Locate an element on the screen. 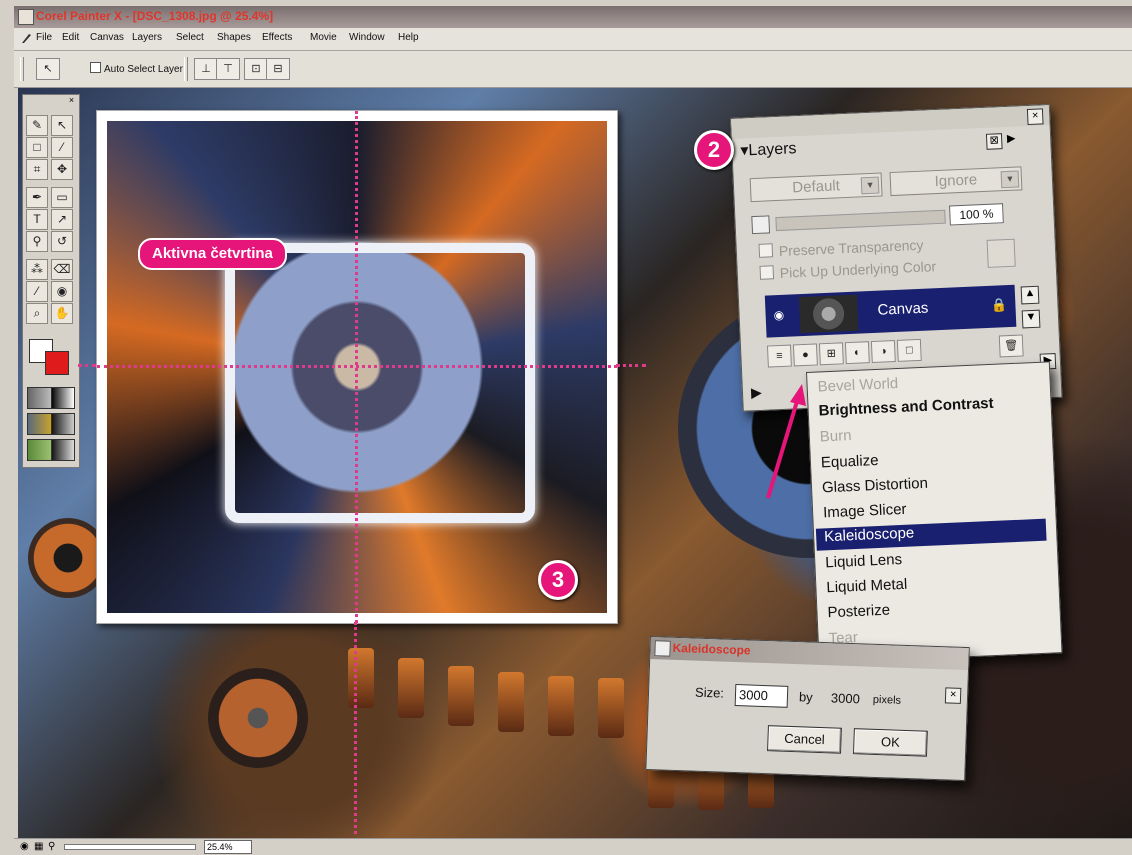 The width and height of the screenshot is (1132, 855). gradient-selector is located at coordinates (51, 424).